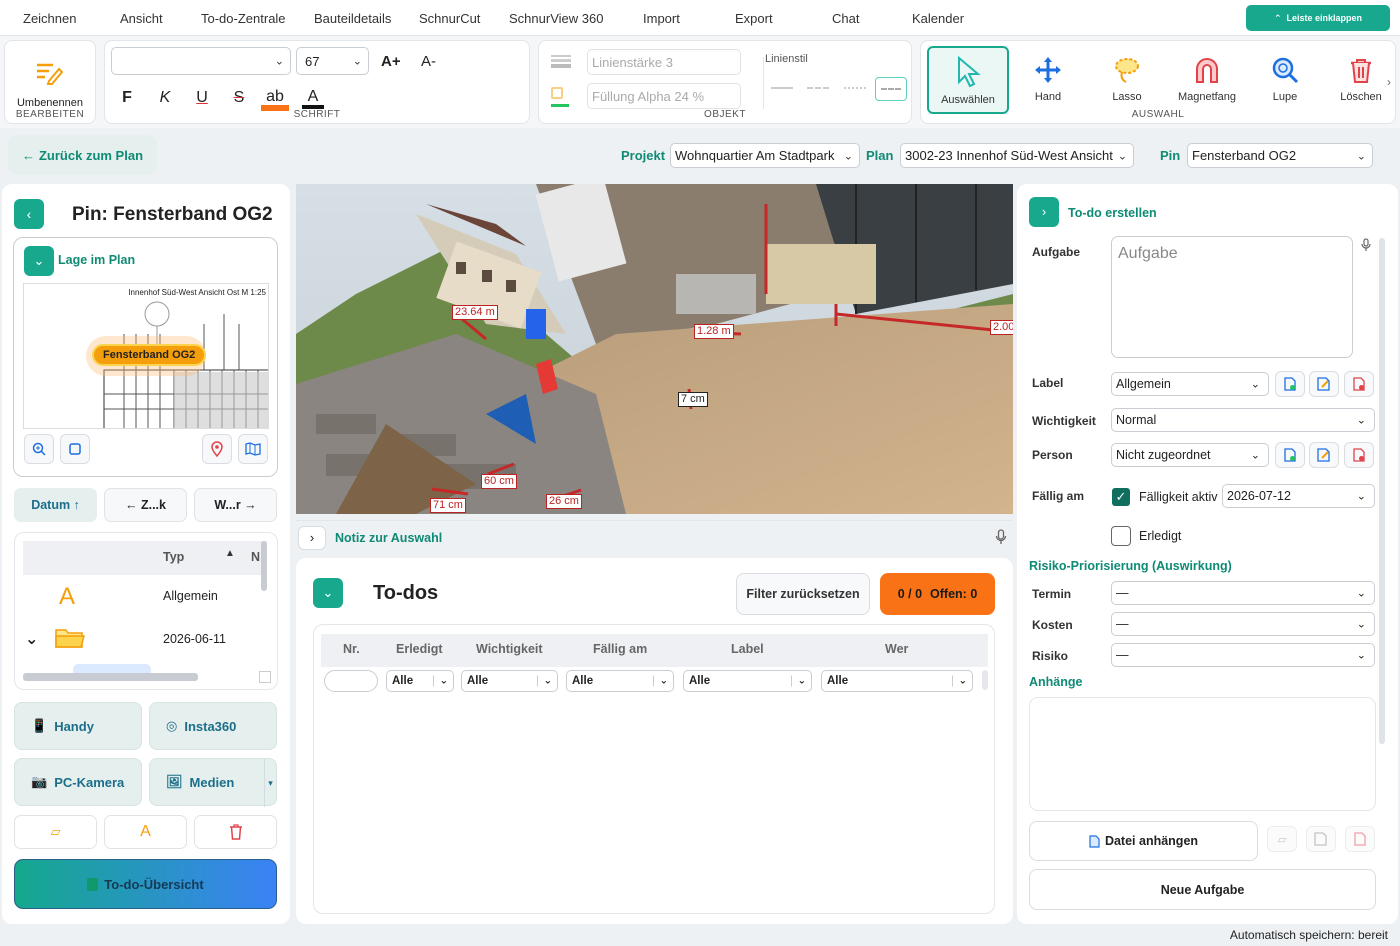 This screenshot has width=1400, height=946. I want to click on person-new-button, so click(1290, 455).